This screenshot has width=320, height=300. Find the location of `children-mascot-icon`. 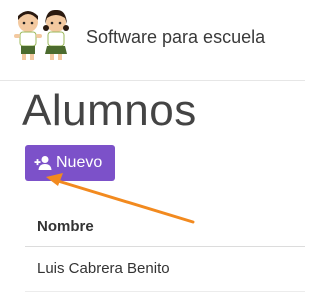

children-mascot-icon is located at coordinates (41, 34).